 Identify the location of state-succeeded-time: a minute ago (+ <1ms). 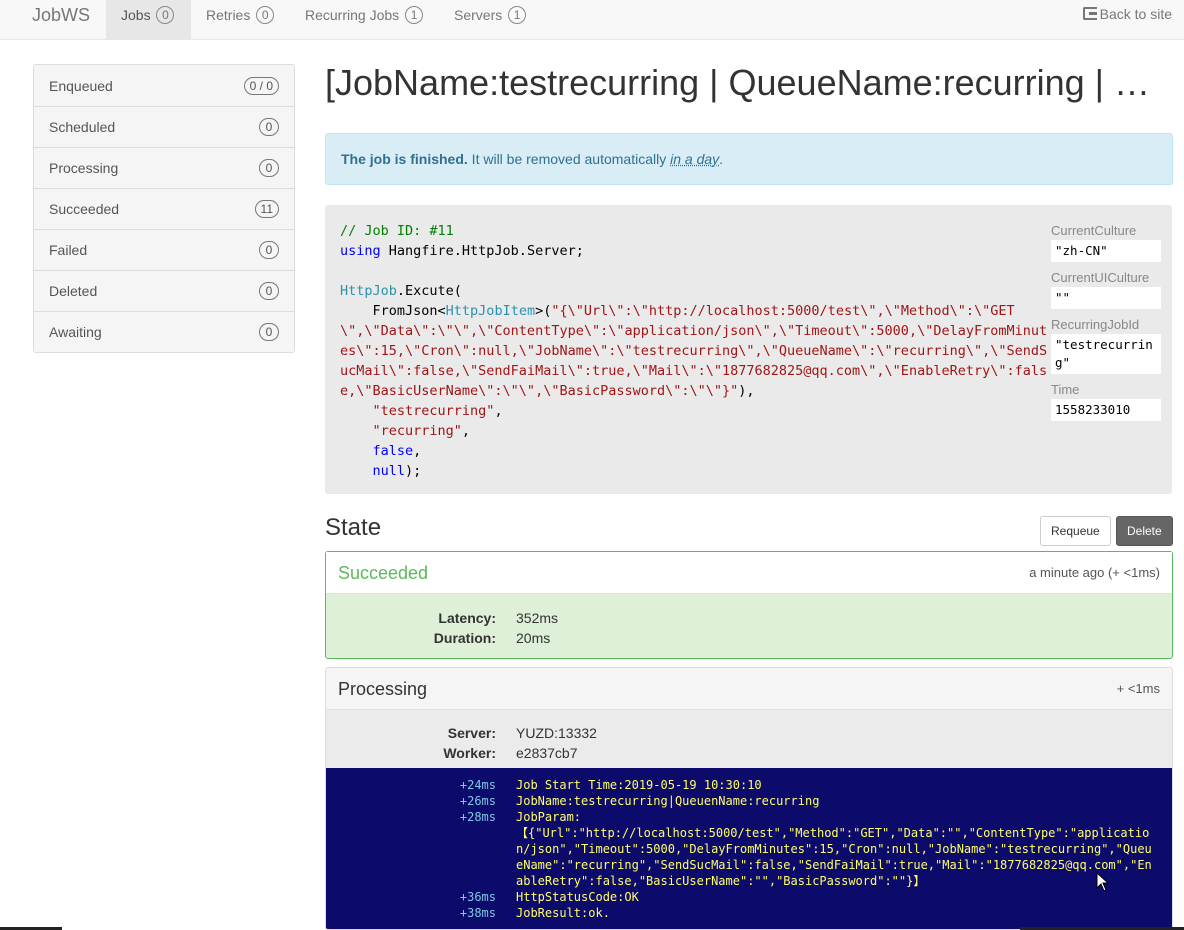
(1094, 572).